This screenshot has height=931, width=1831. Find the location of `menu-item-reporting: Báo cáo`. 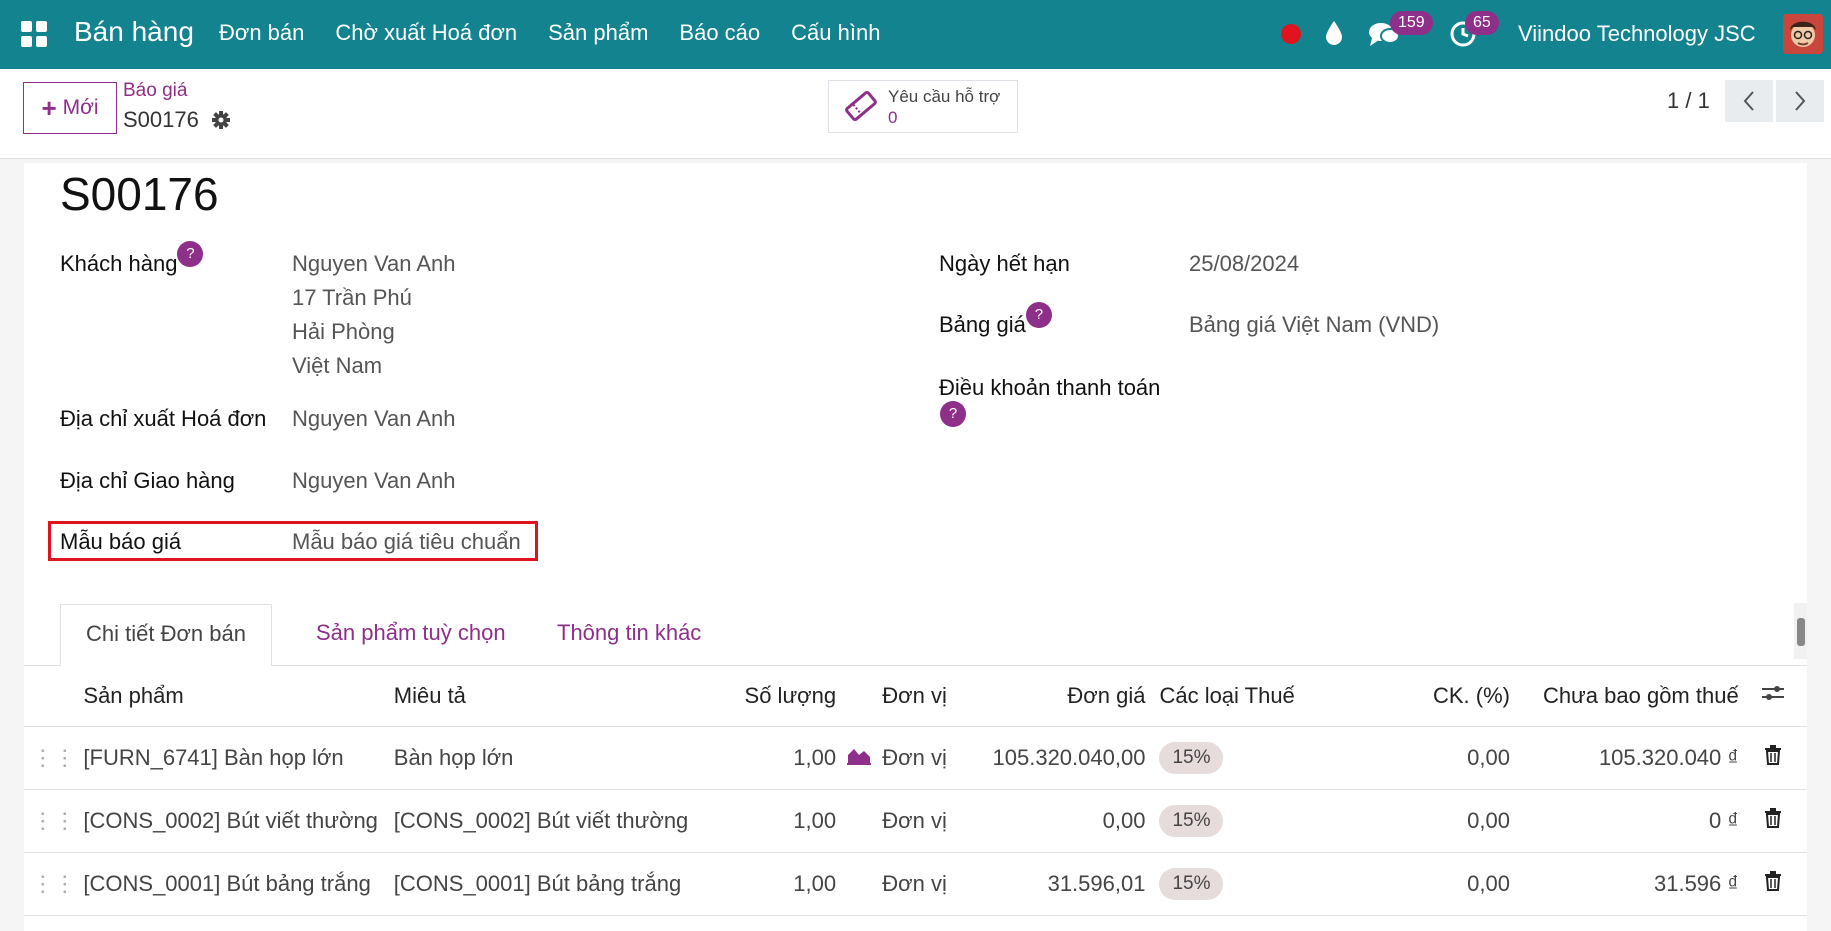

menu-item-reporting: Báo cáo is located at coordinates (719, 33).